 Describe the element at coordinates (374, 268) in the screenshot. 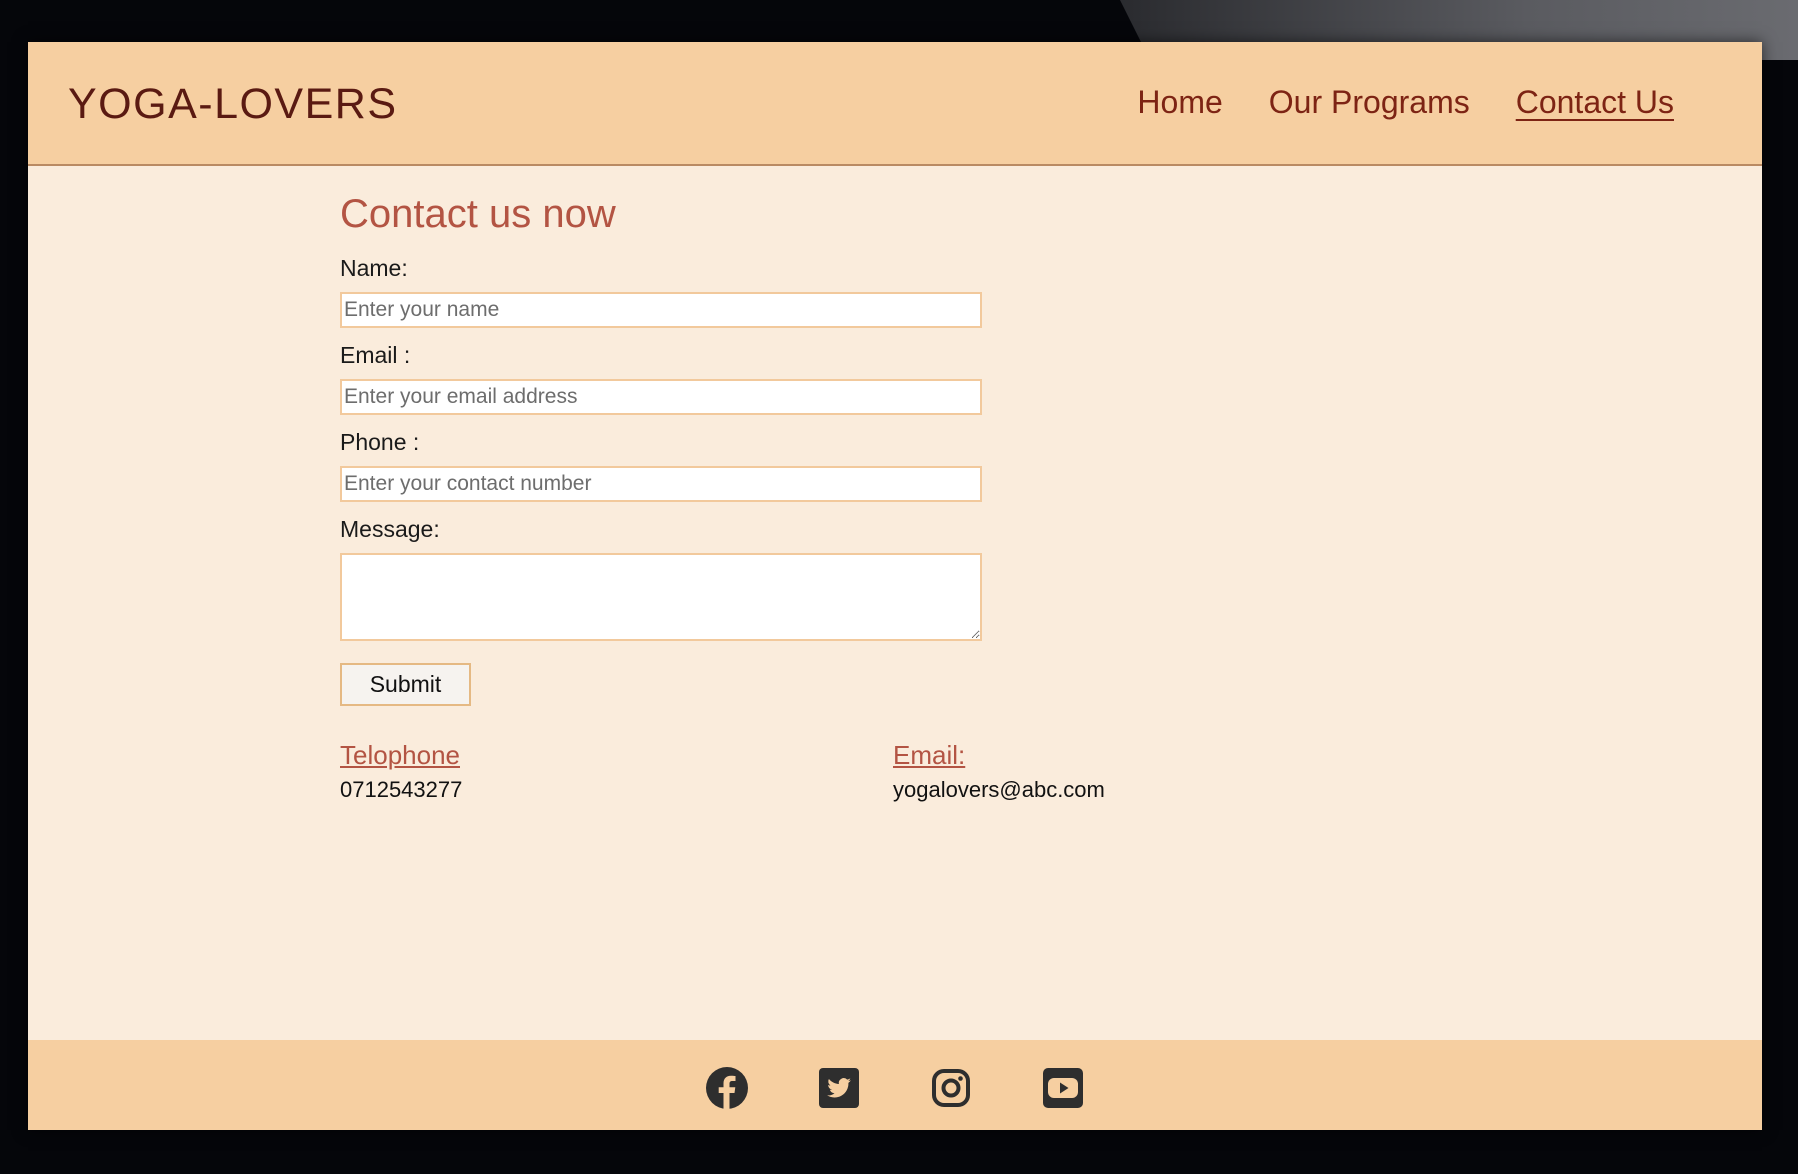

I see `name-label: Name:` at that location.